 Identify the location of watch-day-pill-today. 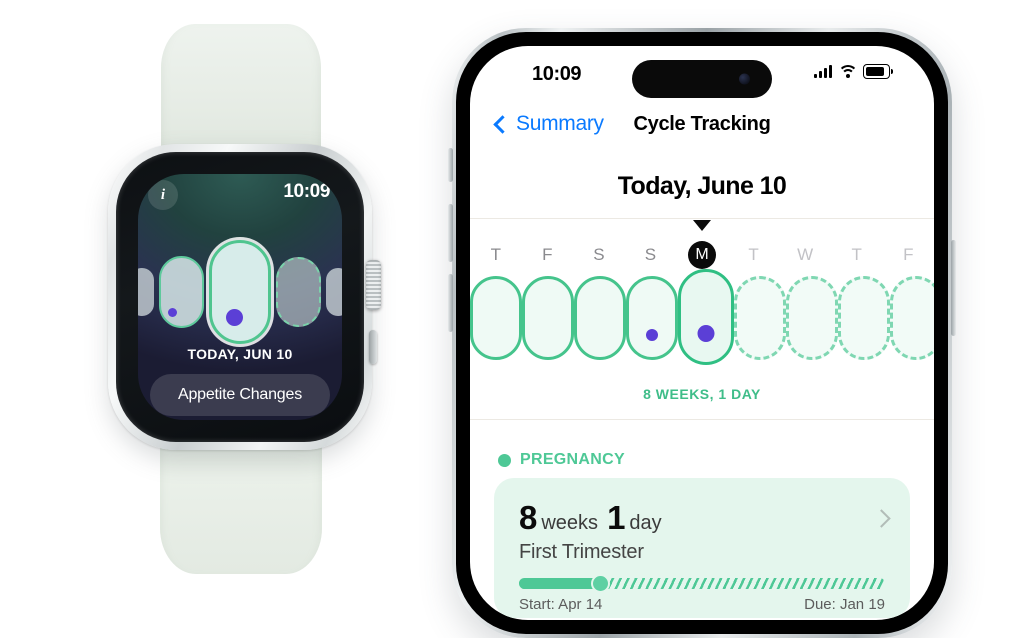
(240, 292).